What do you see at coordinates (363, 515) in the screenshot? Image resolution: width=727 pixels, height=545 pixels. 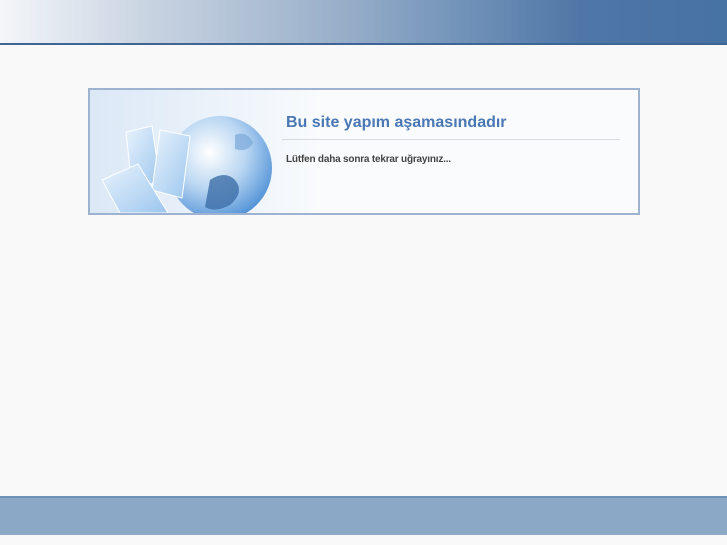 I see `footer-band` at bounding box center [363, 515].